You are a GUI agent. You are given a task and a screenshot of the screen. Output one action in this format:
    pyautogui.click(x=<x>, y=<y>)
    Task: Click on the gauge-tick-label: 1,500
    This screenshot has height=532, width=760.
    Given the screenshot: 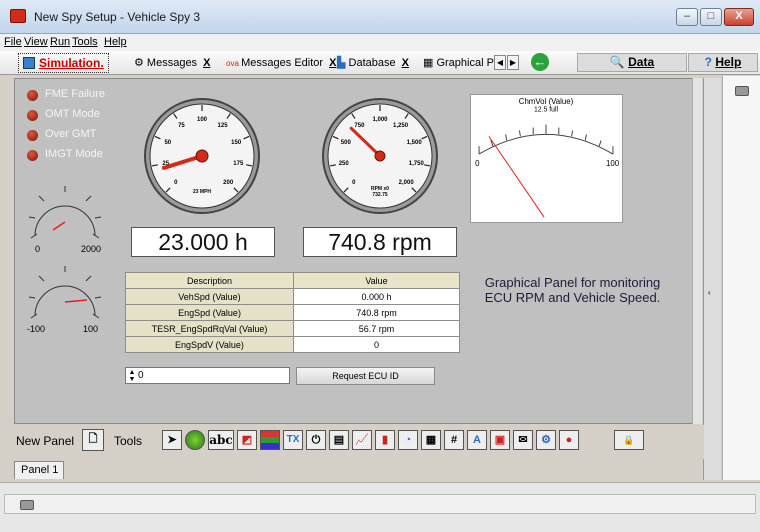 What is the action you would take?
    pyautogui.click(x=415, y=143)
    